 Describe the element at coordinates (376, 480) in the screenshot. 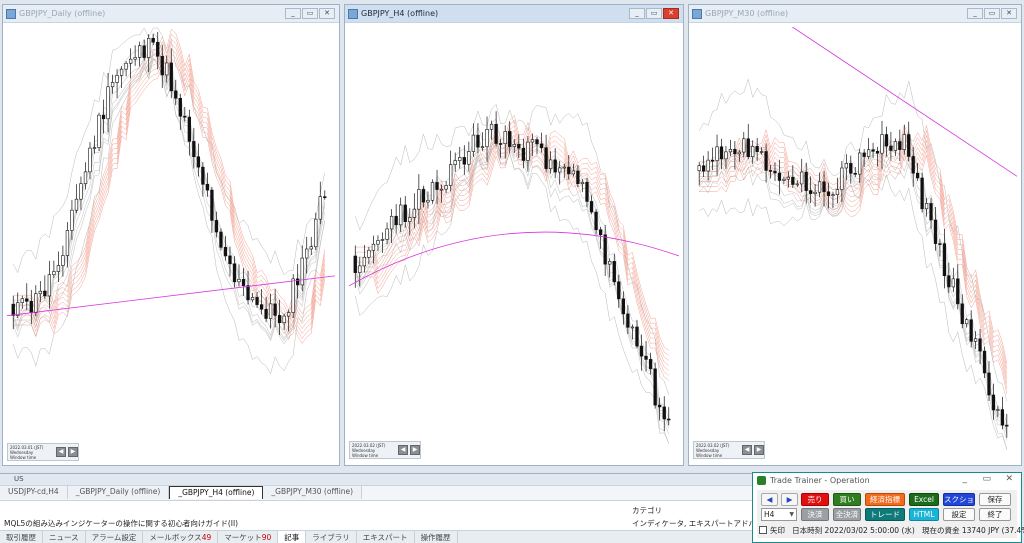

I see `terminal-titlebar: US` at that location.